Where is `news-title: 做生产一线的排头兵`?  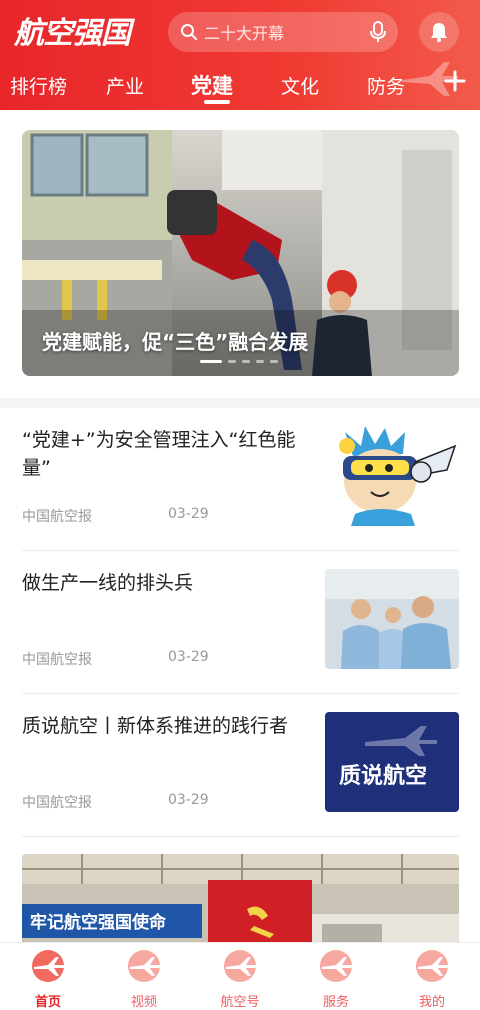 news-title: 做生产一线的排头兵 is located at coordinates (108, 583).